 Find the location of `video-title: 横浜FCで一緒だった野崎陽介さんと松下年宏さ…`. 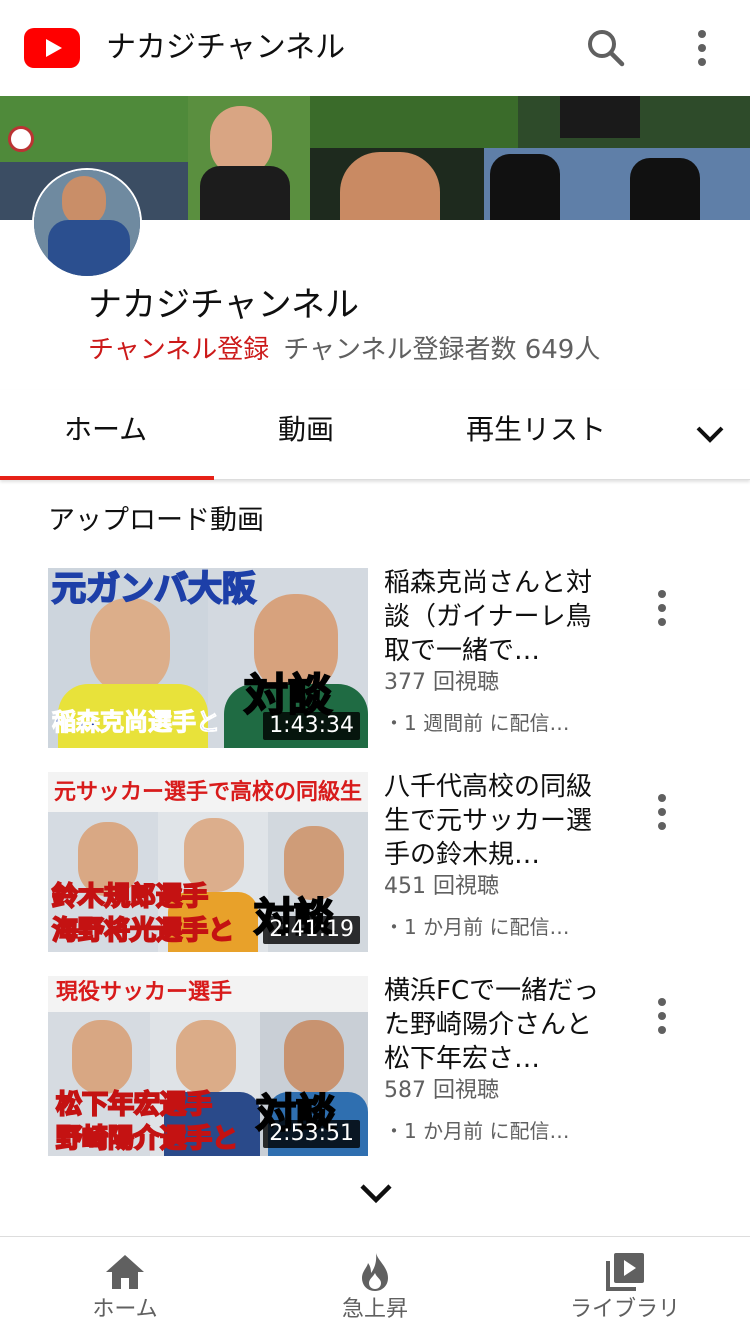

video-title: 横浜FCで一緒だった野崎陽介さんと松下年宏さ… is located at coordinates (494, 1025).